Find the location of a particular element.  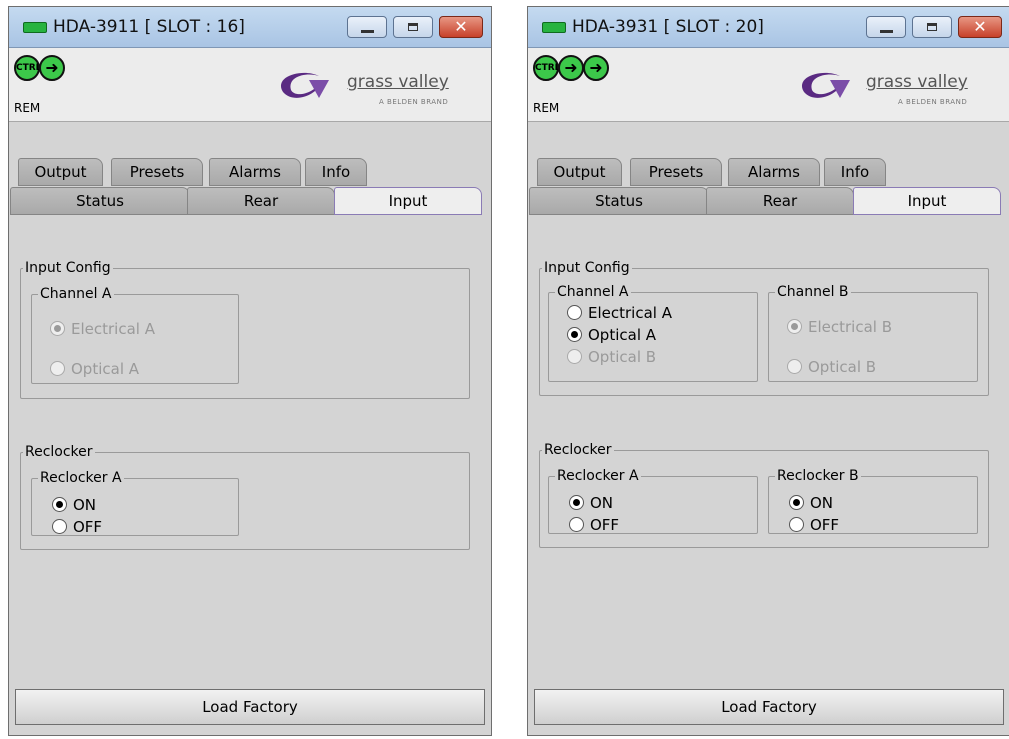

window-title: HDA-3911 [ SLOT : 16] is located at coordinates (149, 27).